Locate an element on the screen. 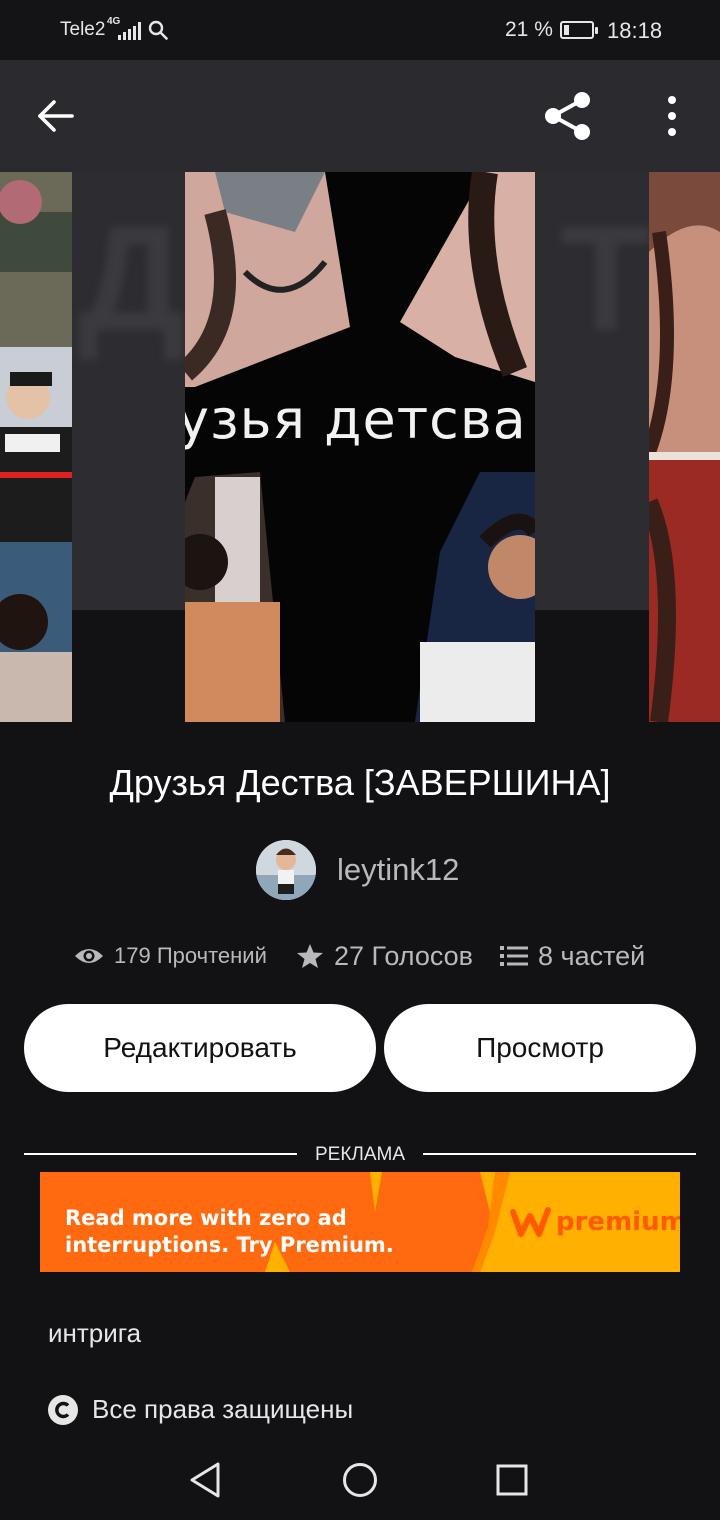 Image resolution: width=720 pixels, height=1520 pixels. system-nav-bar is located at coordinates (360, 1480).